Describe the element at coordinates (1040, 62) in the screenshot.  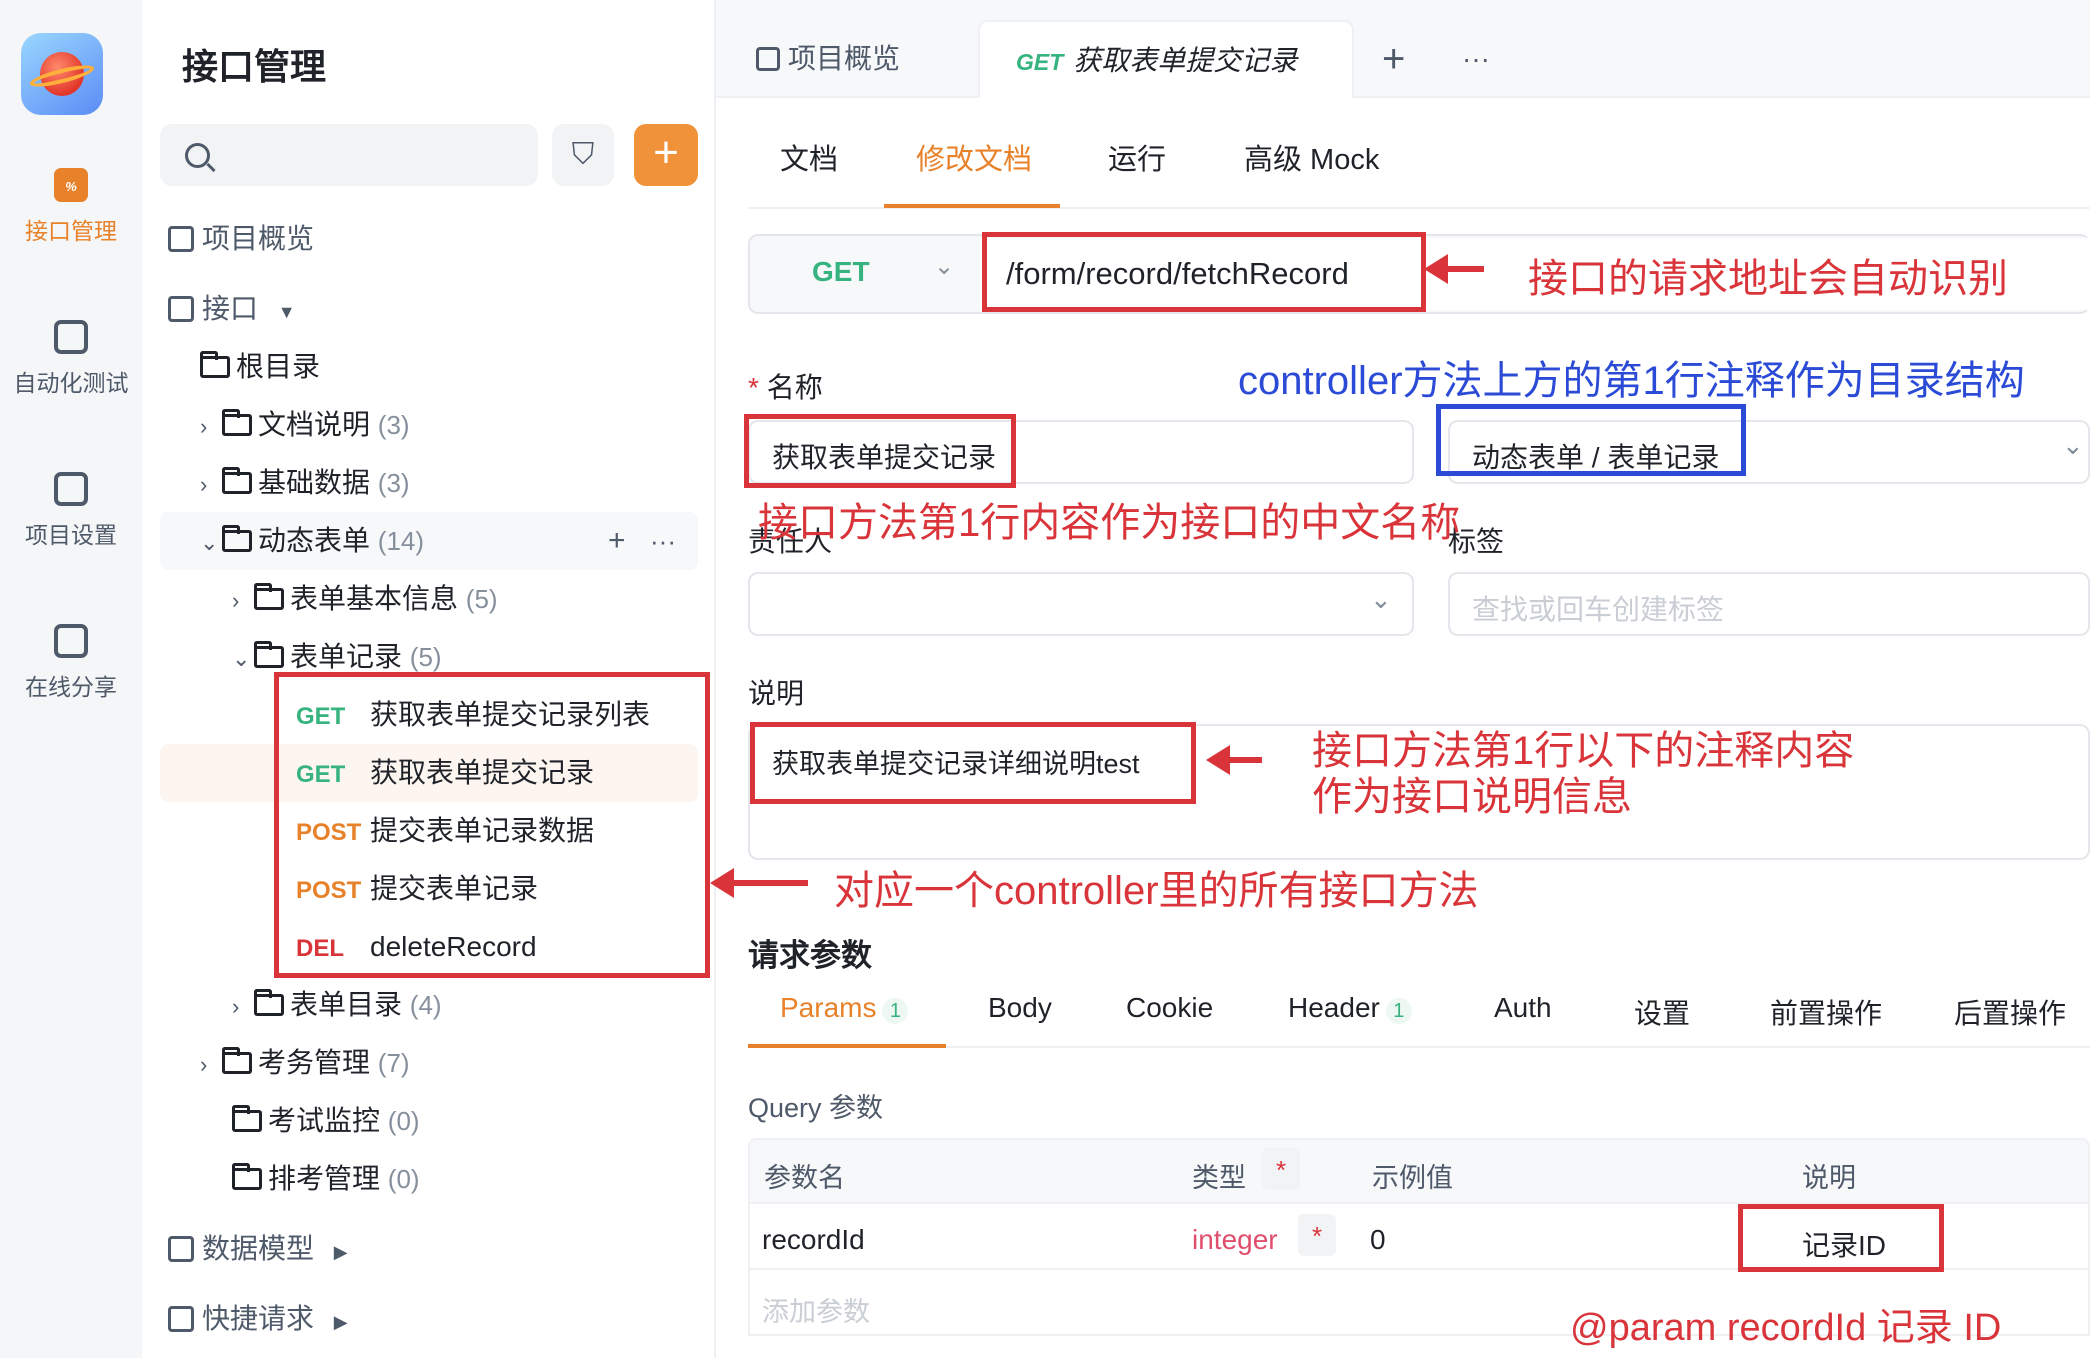
I see `method-badge: GET` at that location.